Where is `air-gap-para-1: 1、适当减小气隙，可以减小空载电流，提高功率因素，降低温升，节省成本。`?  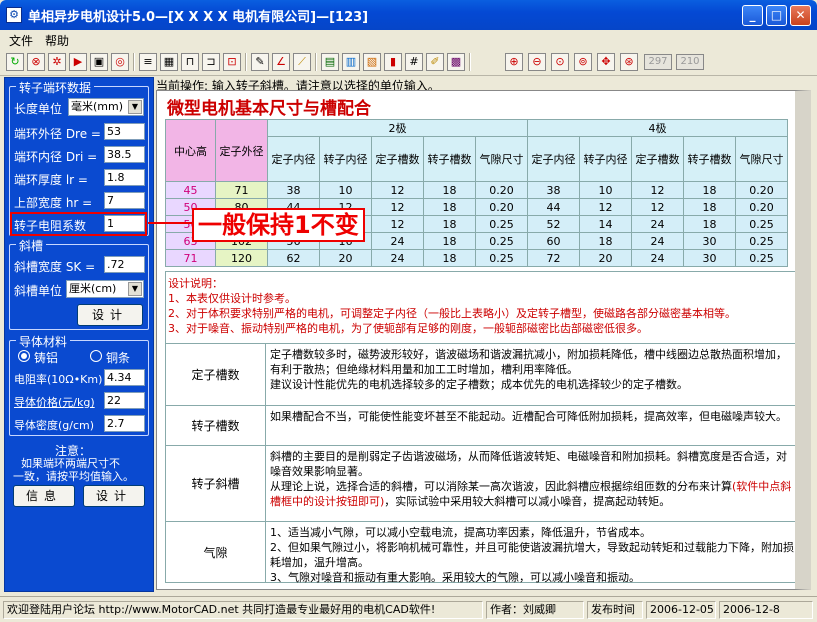 air-gap-para-1: 1、适当减小气隙，可以减小空载电流，提高功率因素，降低温升，节省成本。 is located at coordinates (460, 532).